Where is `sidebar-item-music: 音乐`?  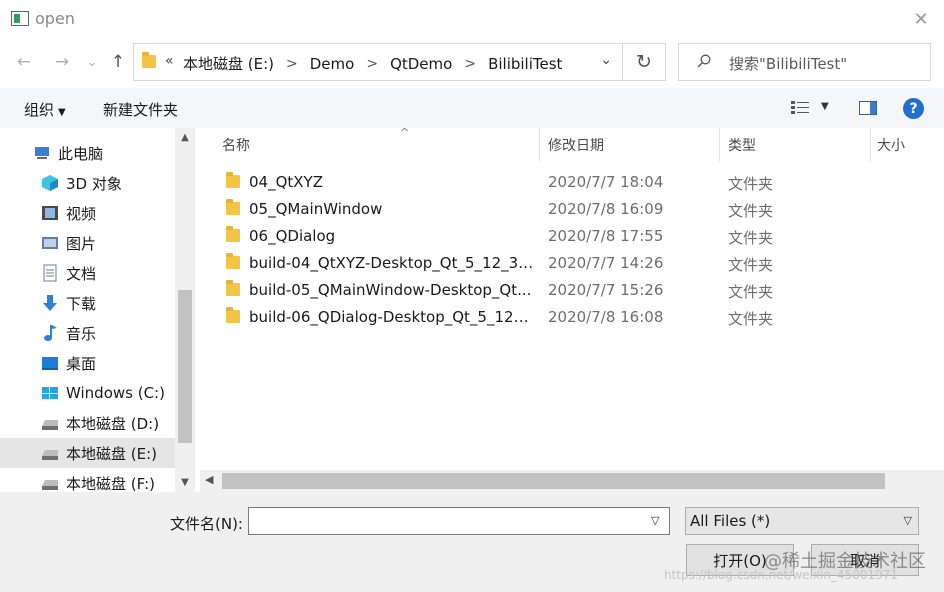
sidebar-item-music: 音乐 is located at coordinates (87, 333).